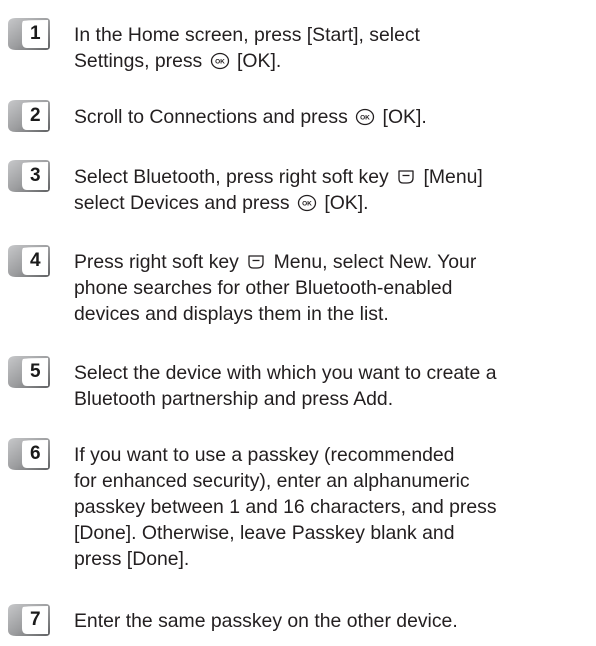  What do you see at coordinates (231, 314) in the screenshot?
I see `step-text-line: devices and displays them in the list.` at bounding box center [231, 314].